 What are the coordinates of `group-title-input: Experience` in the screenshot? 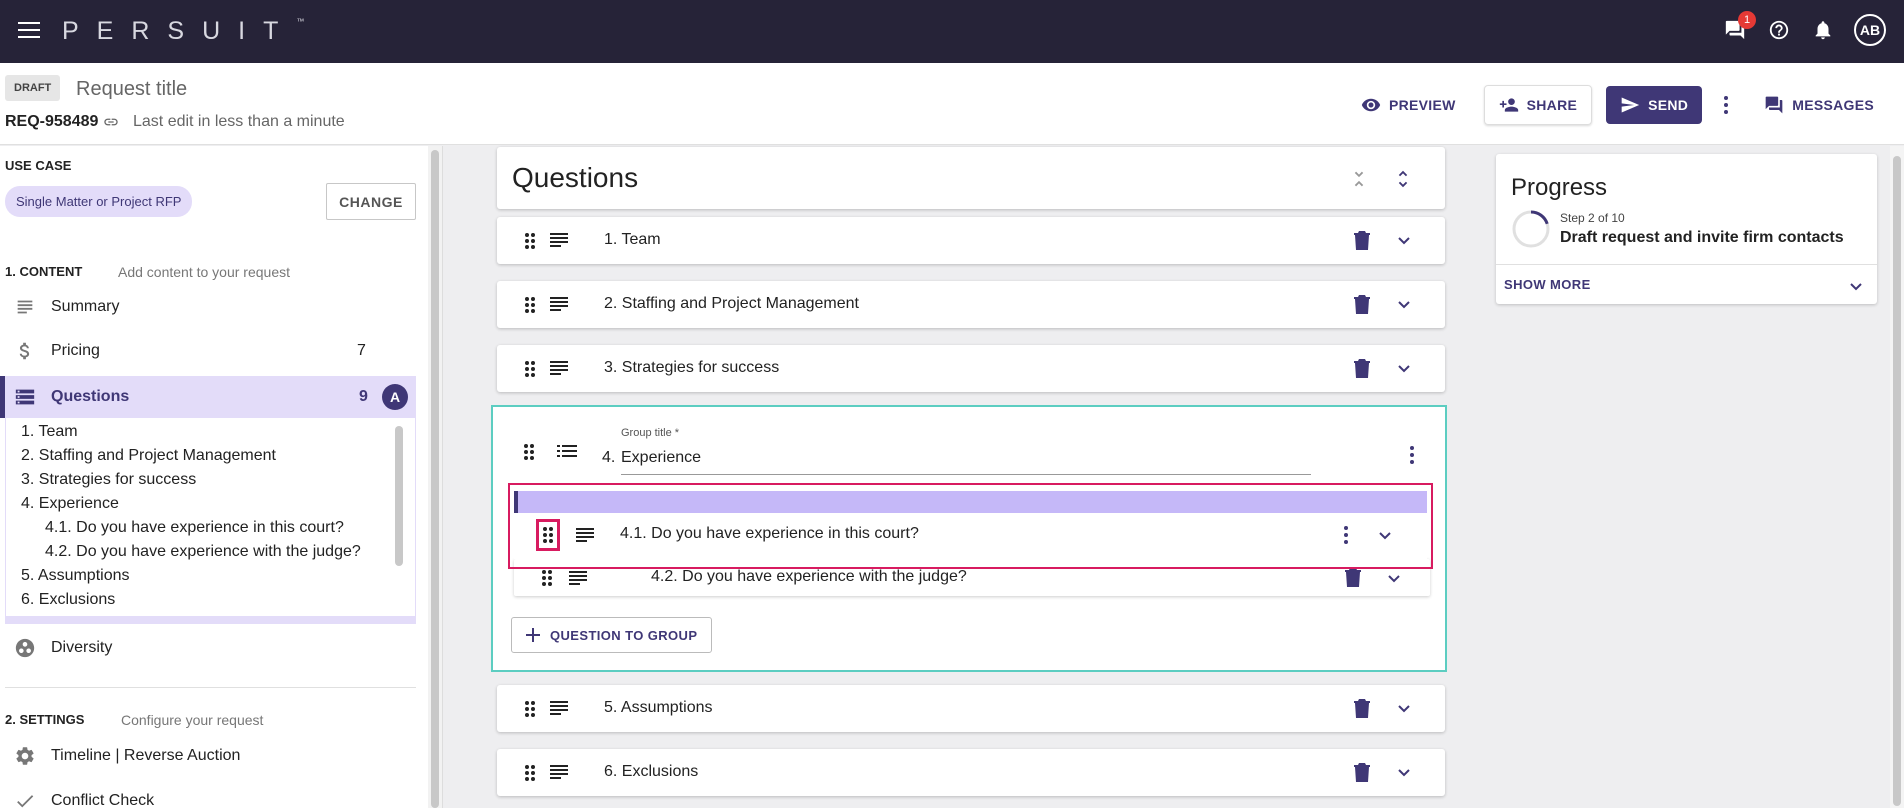 It's located at (661, 458).